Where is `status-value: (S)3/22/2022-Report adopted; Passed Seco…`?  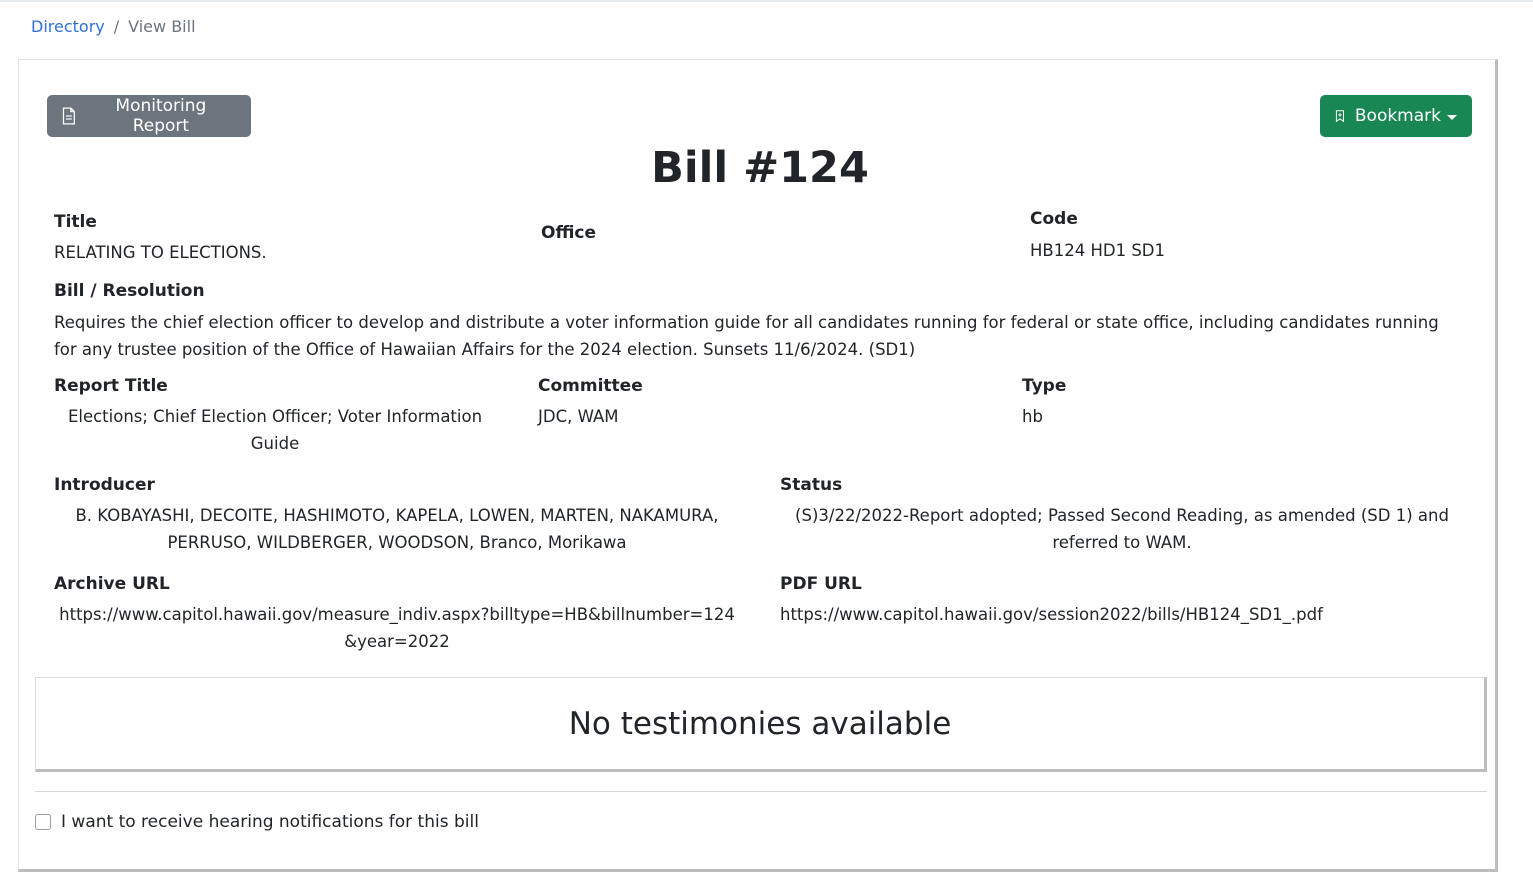
status-value: (S)3/22/2022-Report adopted; Passed Seco… is located at coordinates (1122, 529).